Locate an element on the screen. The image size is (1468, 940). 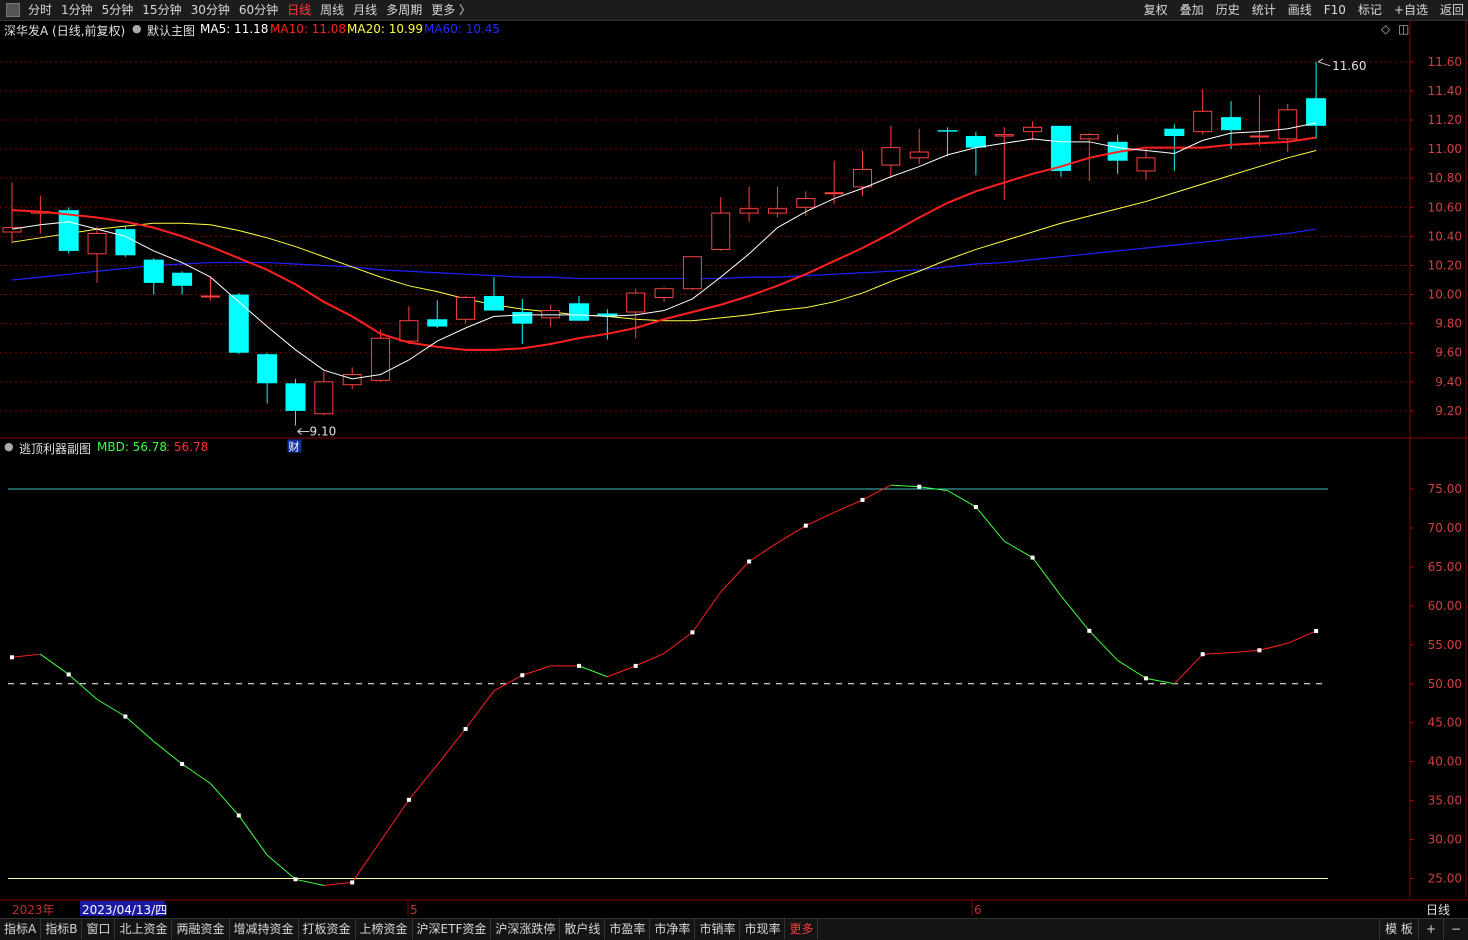
toolbar-button-6: 标记 is located at coordinates (1370, 10).